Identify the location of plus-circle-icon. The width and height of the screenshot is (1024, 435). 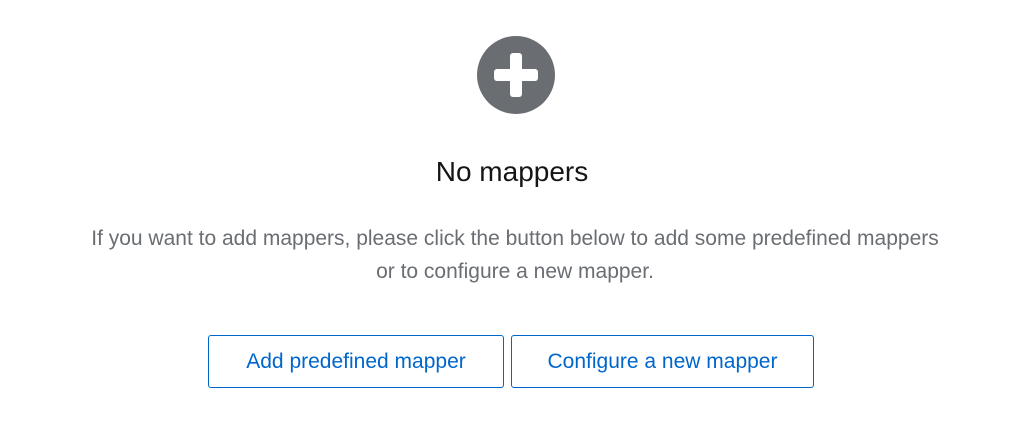
(516, 75).